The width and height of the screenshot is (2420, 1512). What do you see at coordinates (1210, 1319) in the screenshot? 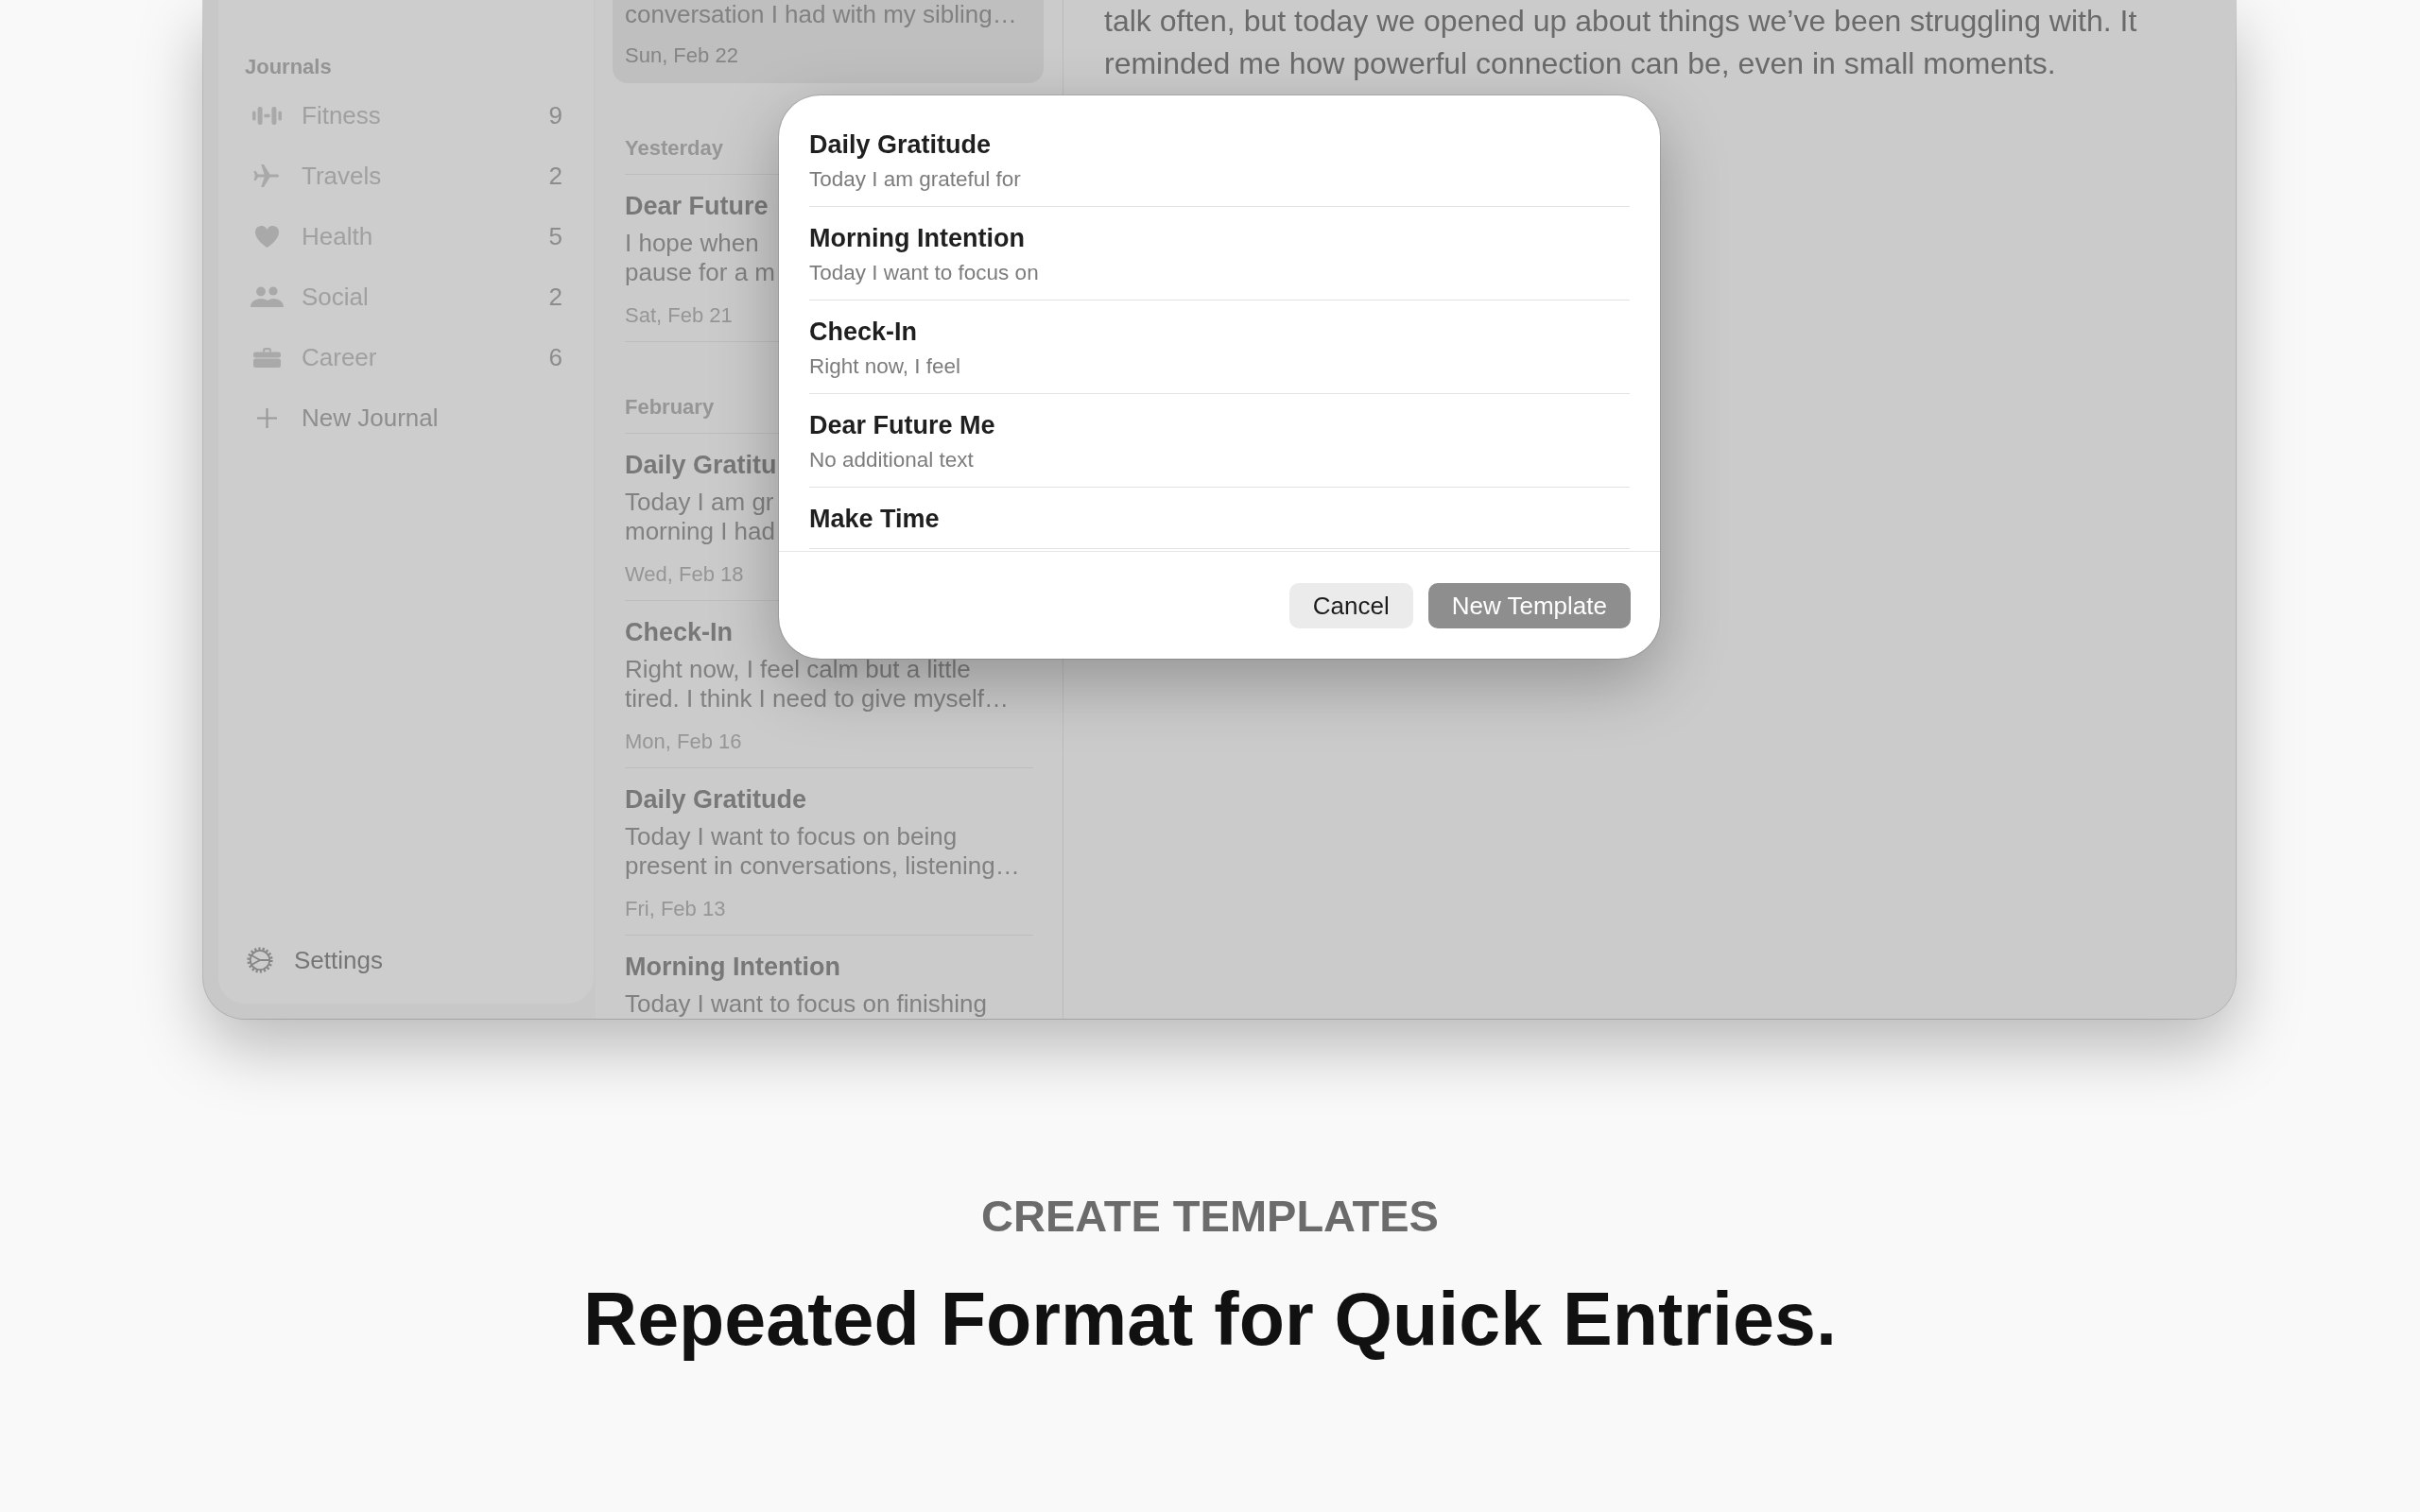
I see `headline: Repeated Format for Quick Entries.` at bounding box center [1210, 1319].